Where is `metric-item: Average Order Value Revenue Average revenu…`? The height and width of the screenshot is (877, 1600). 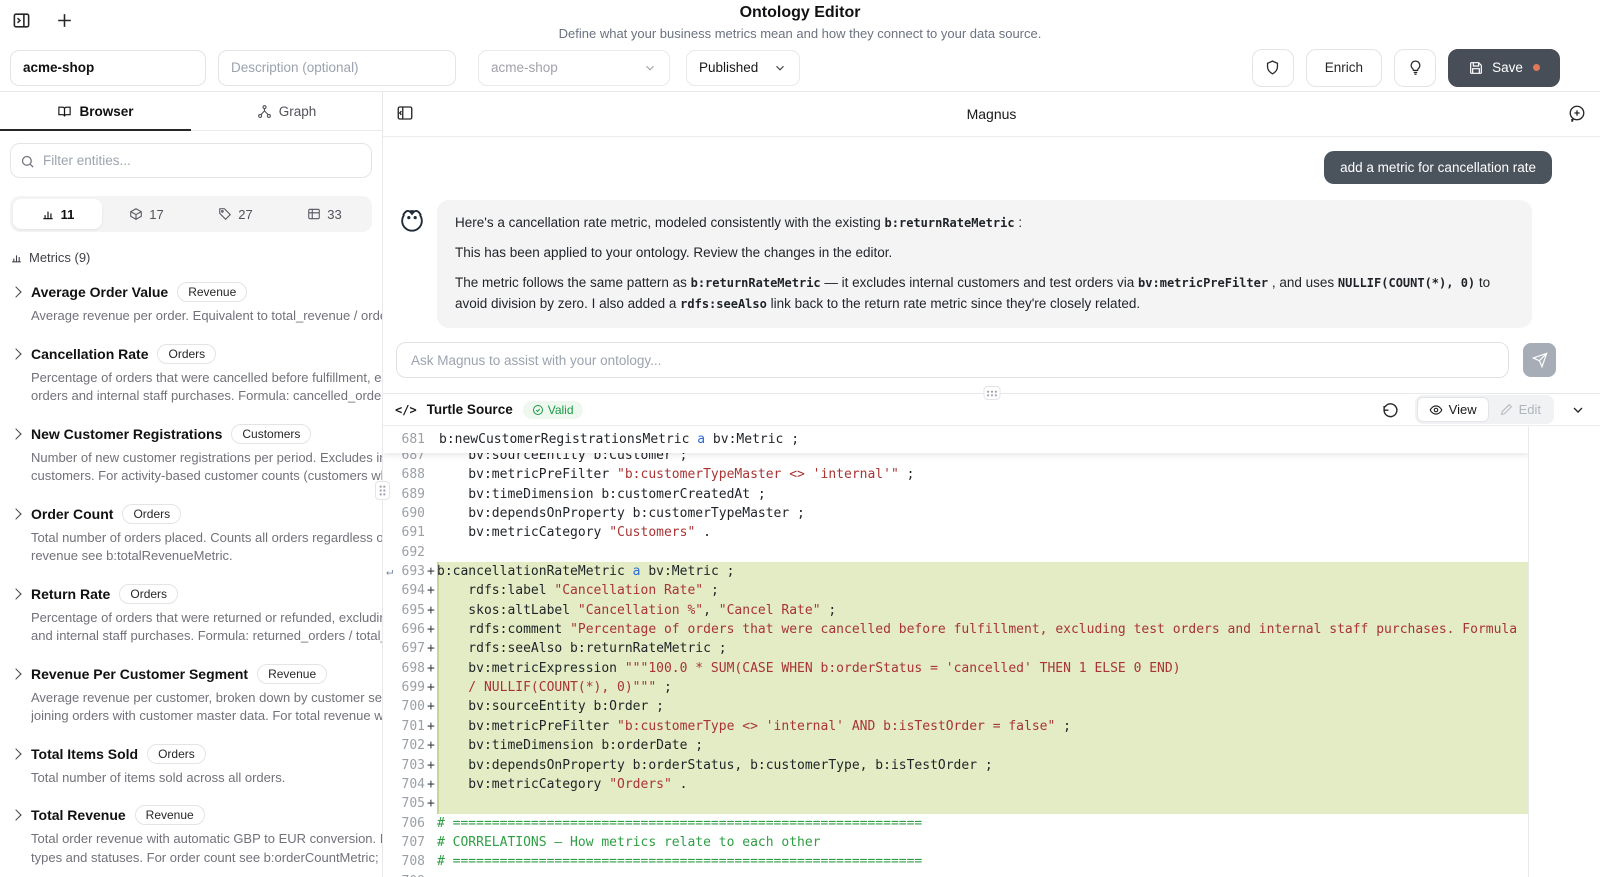
metric-item: Average Order Value Revenue Average revenu… is located at coordinates (191, 298).